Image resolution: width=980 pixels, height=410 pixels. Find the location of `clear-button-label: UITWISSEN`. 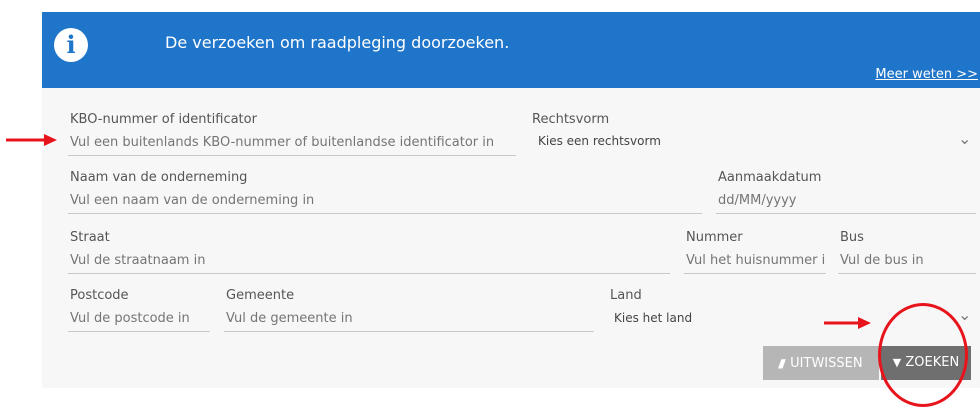

clear-button-label: UITWISSEN is located at coordinates (826, 363).